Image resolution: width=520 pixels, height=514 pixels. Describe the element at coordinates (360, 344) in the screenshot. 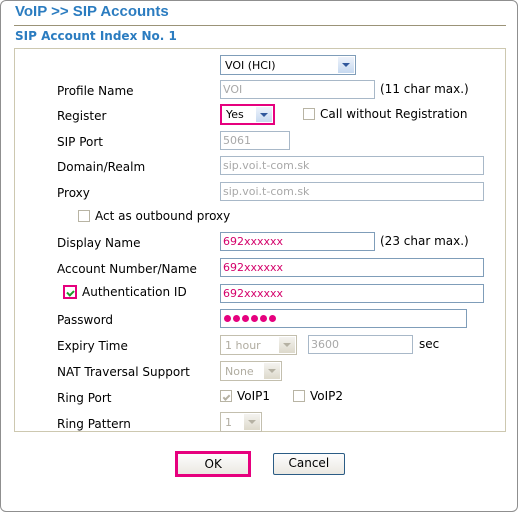

I see `expiry-time-seconds-input: 3600` at that location.